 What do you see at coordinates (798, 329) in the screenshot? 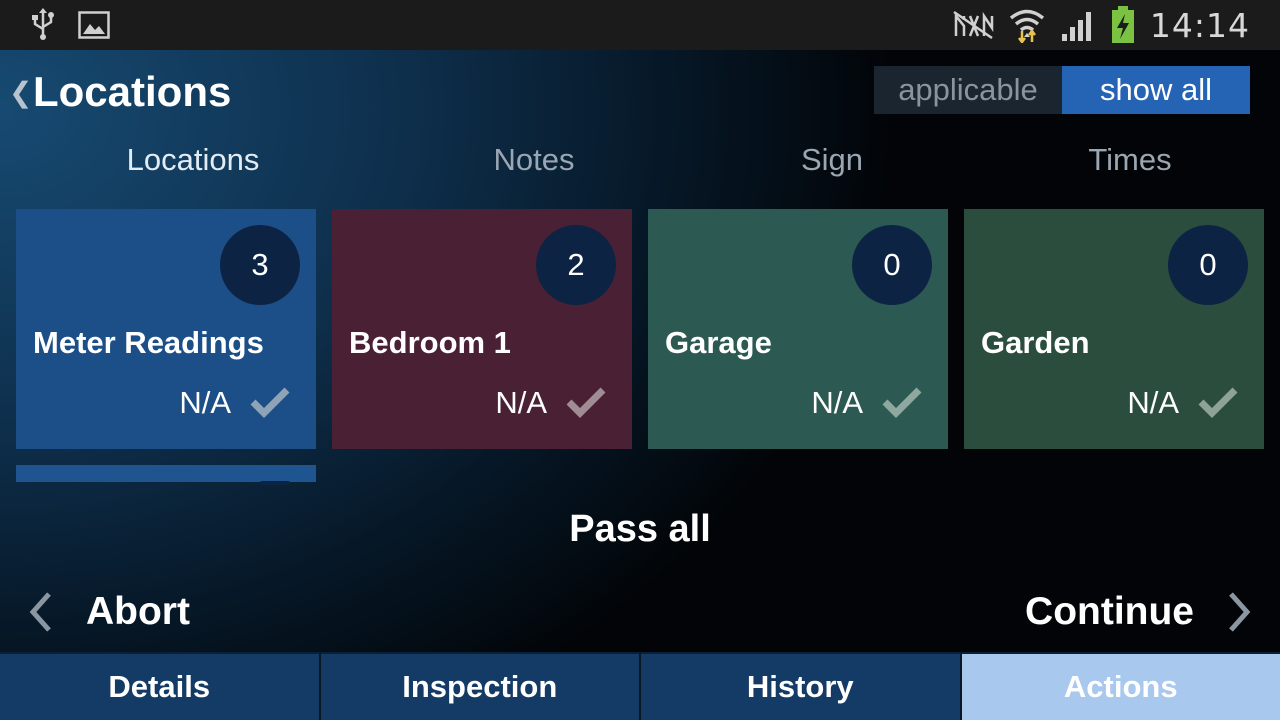
I see `location-tile: 0 Garage N/A` at bounding box center [798, 329].